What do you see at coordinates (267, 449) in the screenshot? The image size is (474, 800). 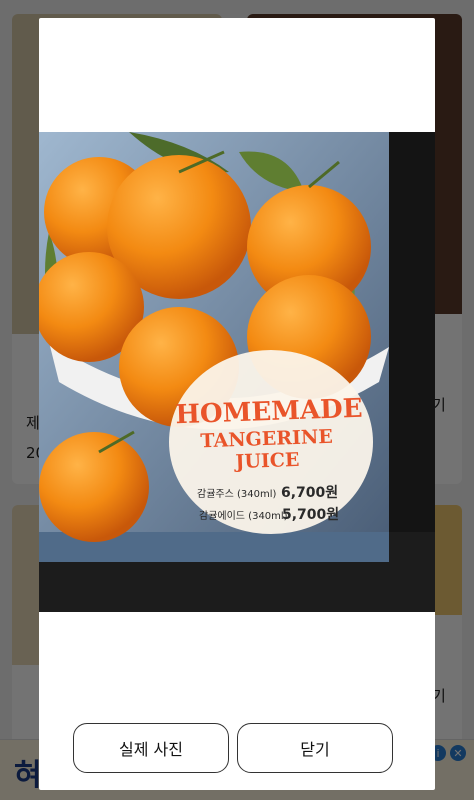 I see `menu-title-line2: TANGERINE JUICE` at bounding box center [267, 449].